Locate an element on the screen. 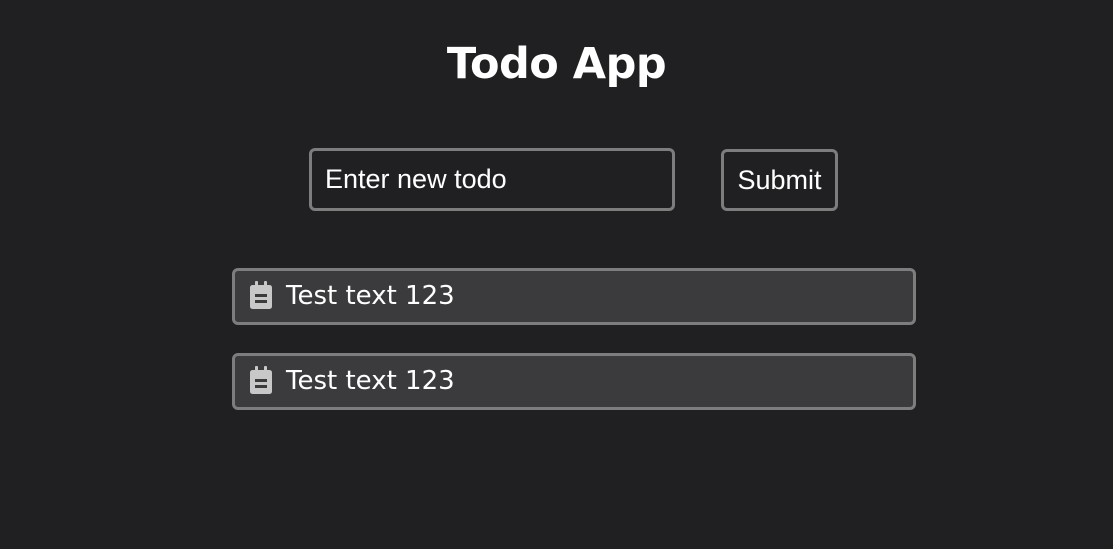  page-title: Todo App is located at coordinates (556, 64).